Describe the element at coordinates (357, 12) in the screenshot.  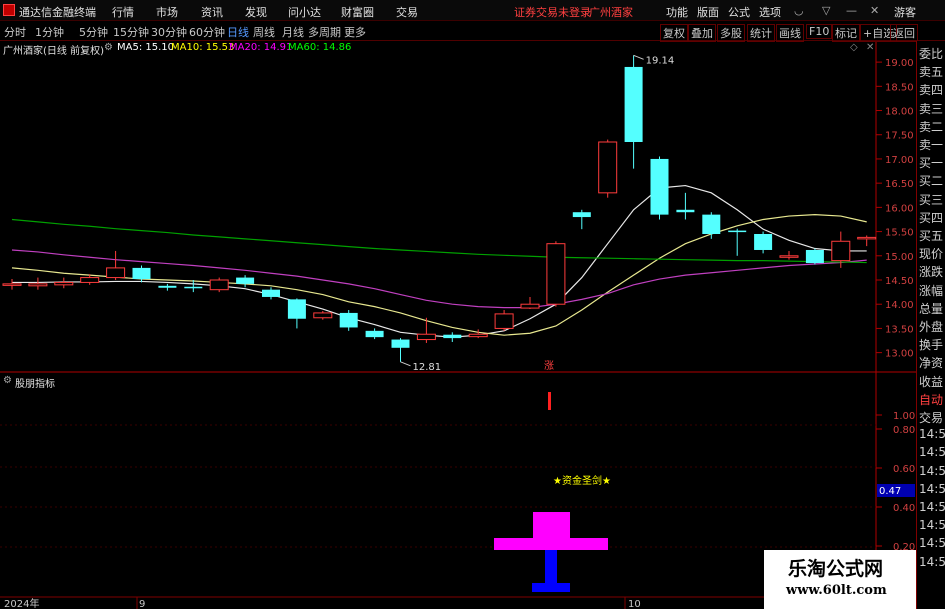
I see `menu-caifuquan: 财富圈` at that location.